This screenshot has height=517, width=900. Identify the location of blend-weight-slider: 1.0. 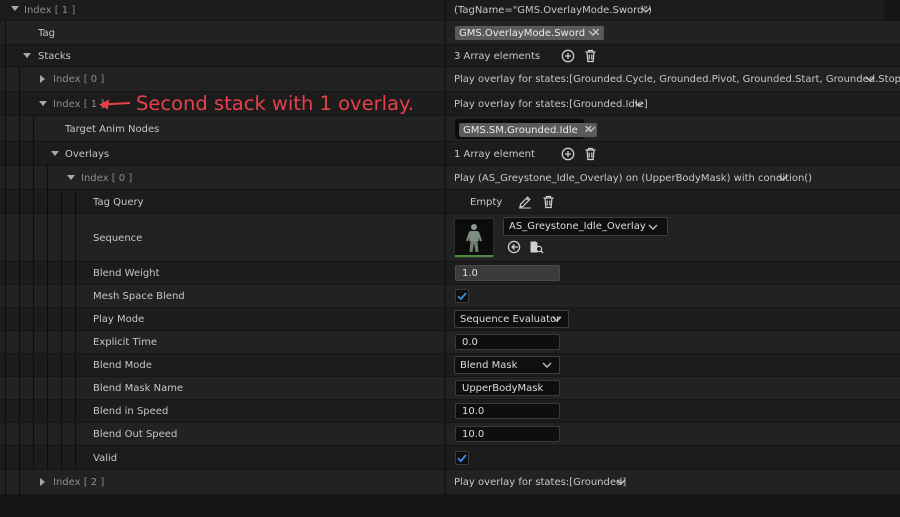
(507, 273).